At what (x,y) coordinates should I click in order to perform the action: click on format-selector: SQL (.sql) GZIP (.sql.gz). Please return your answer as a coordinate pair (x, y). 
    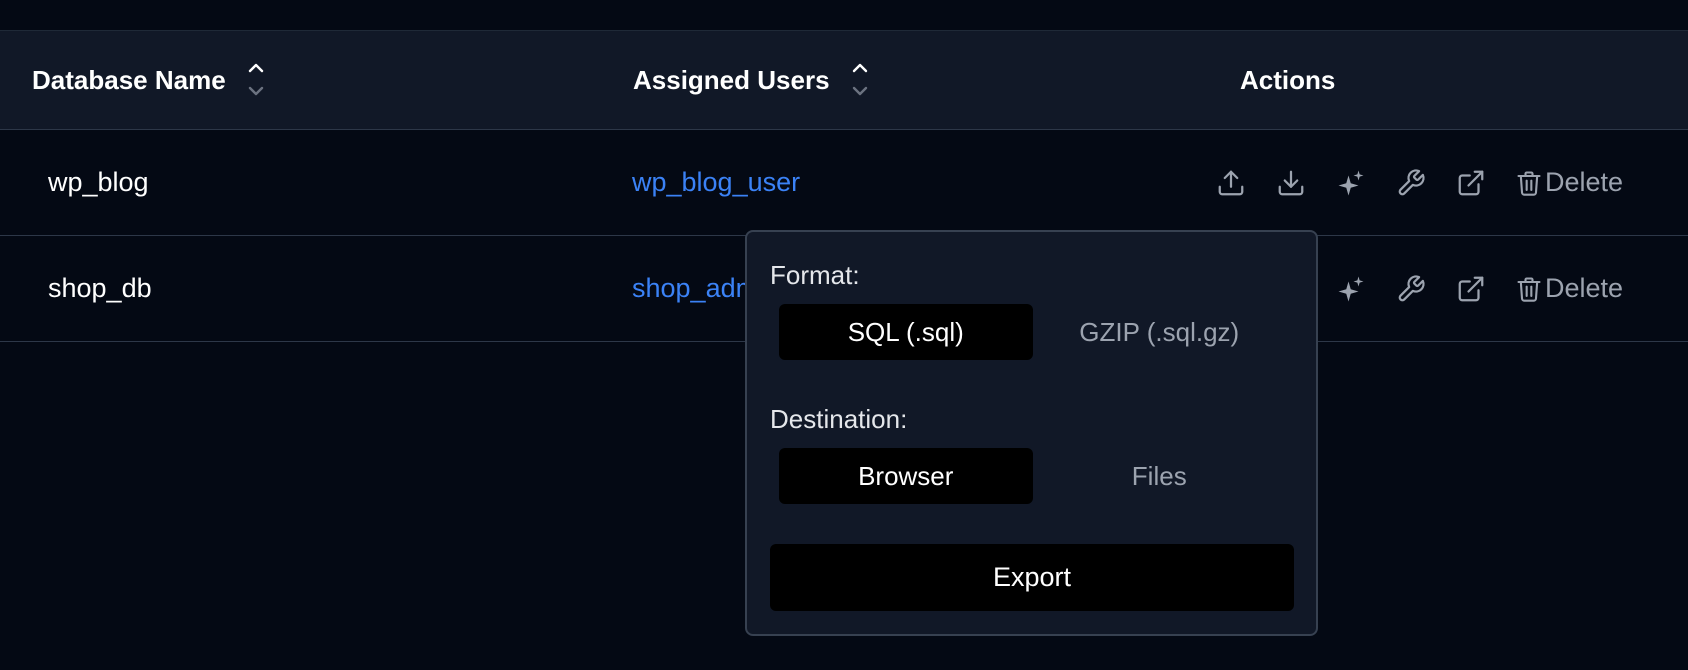
    Looking at the image, I should click on (1032, 332).